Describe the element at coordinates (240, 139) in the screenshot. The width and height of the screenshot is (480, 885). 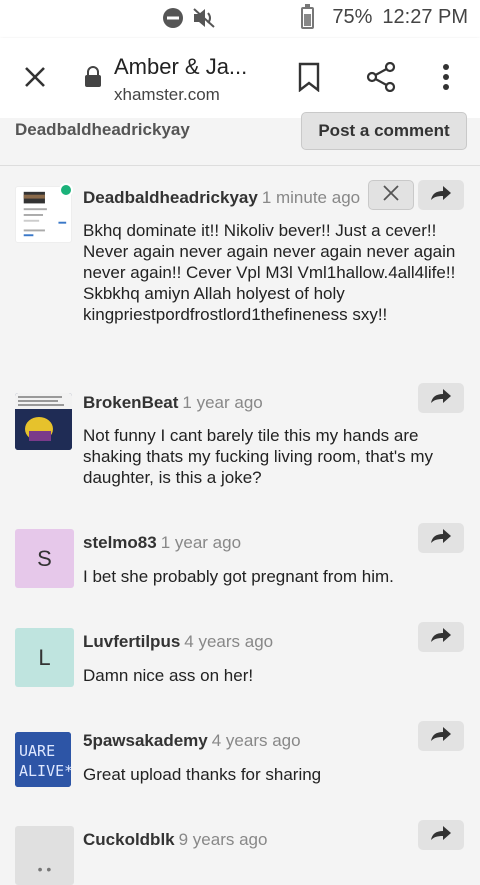
I see `comment-header: Deadbaldheadrickyay Post a comment` at that location.